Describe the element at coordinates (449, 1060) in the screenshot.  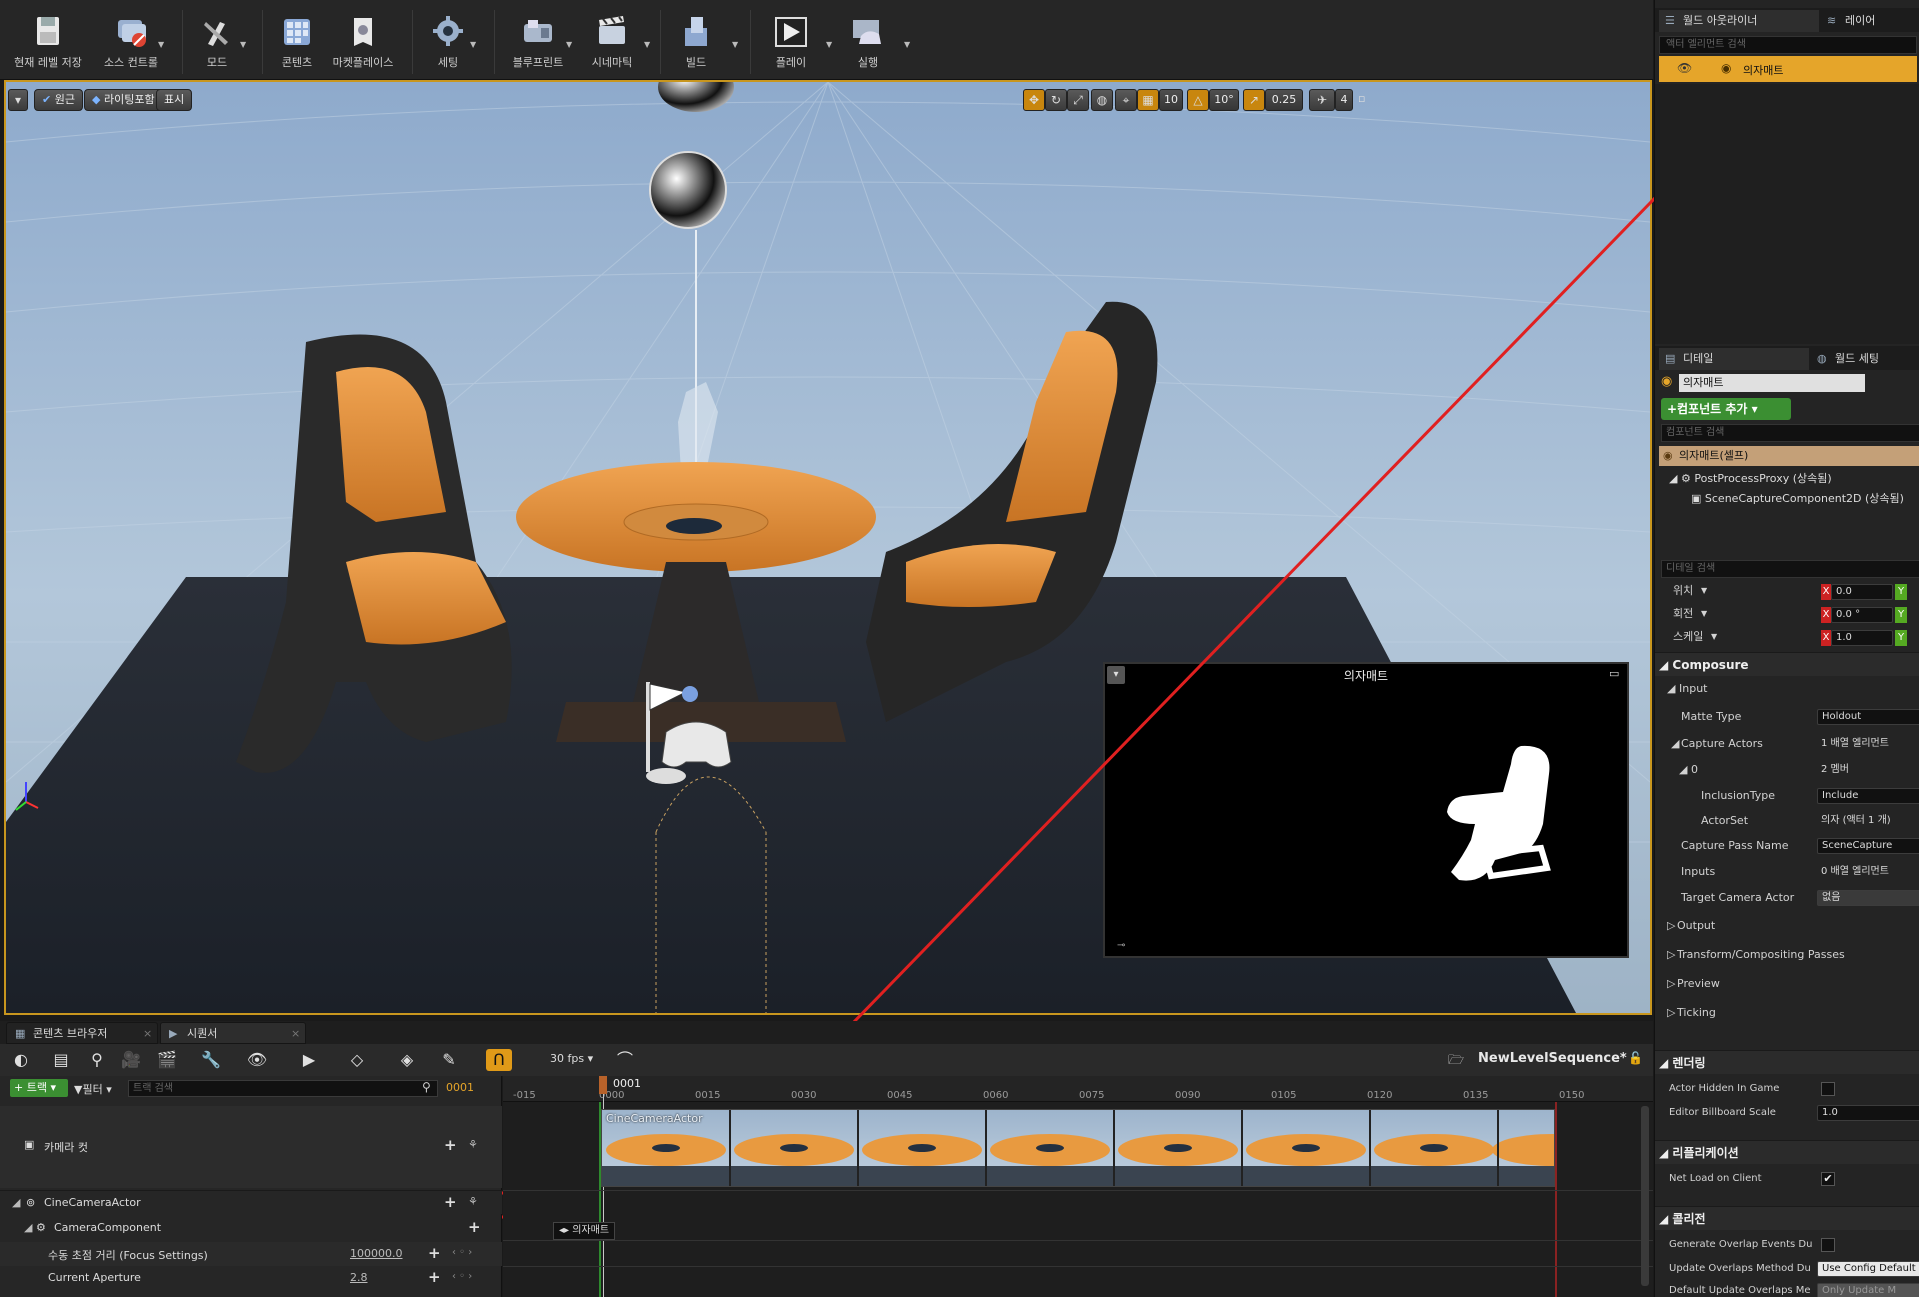
I see `edit-pencil-icon: ✎` at that location.